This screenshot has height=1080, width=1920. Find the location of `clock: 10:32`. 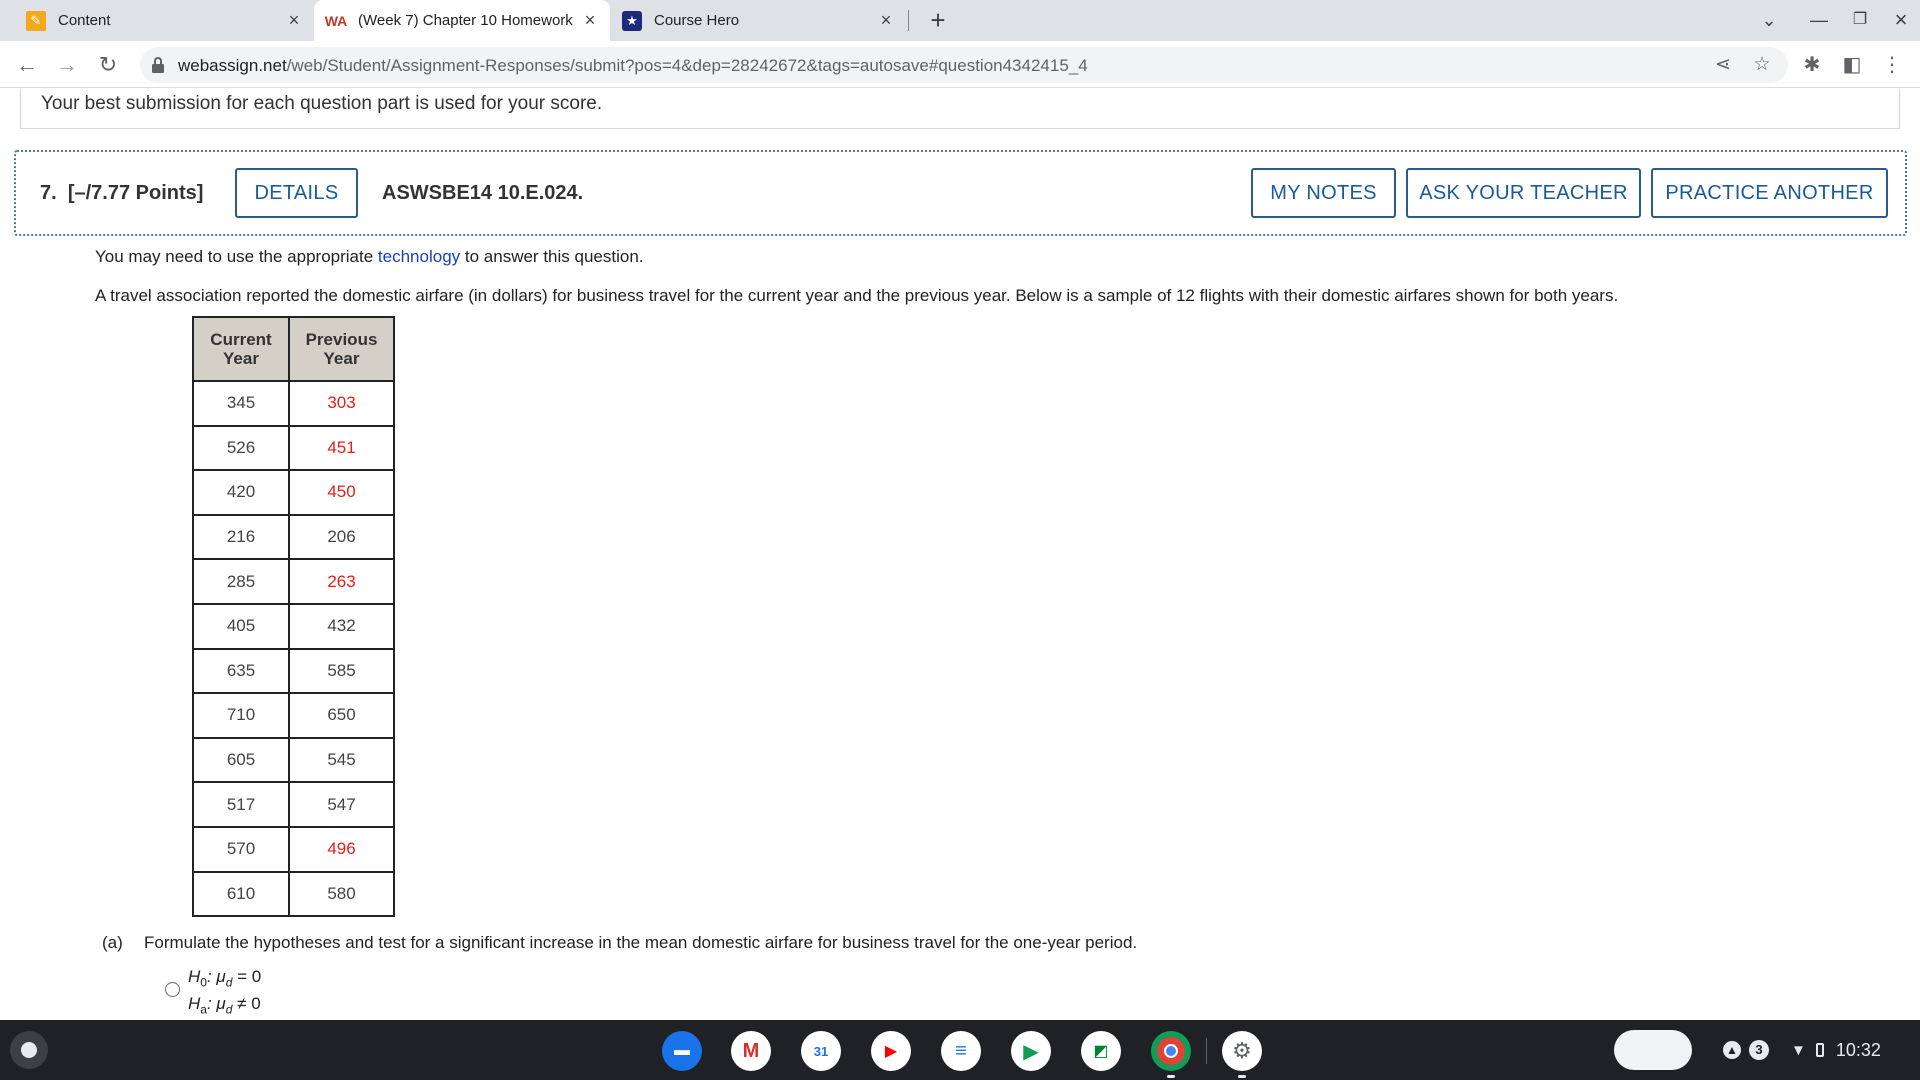

clock: 10:32 is located at coordinates (1858, 1049).